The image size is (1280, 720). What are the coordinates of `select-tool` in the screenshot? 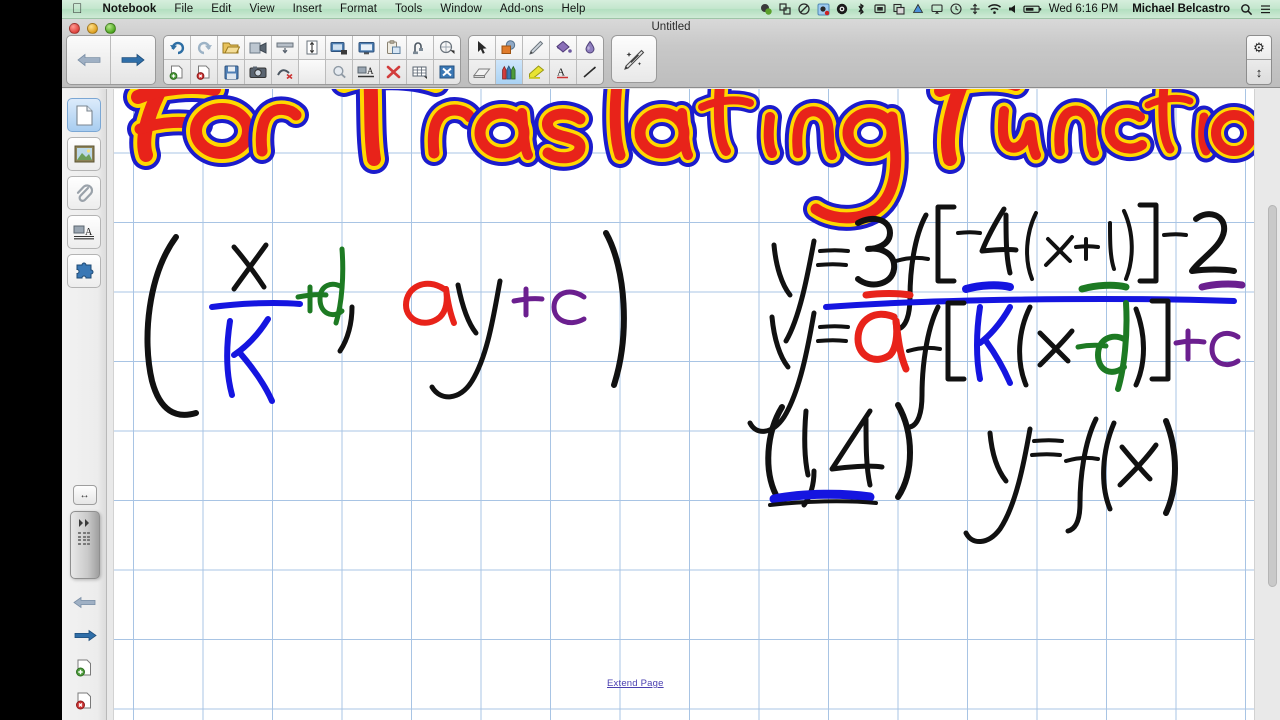 It's located at (482, 48).